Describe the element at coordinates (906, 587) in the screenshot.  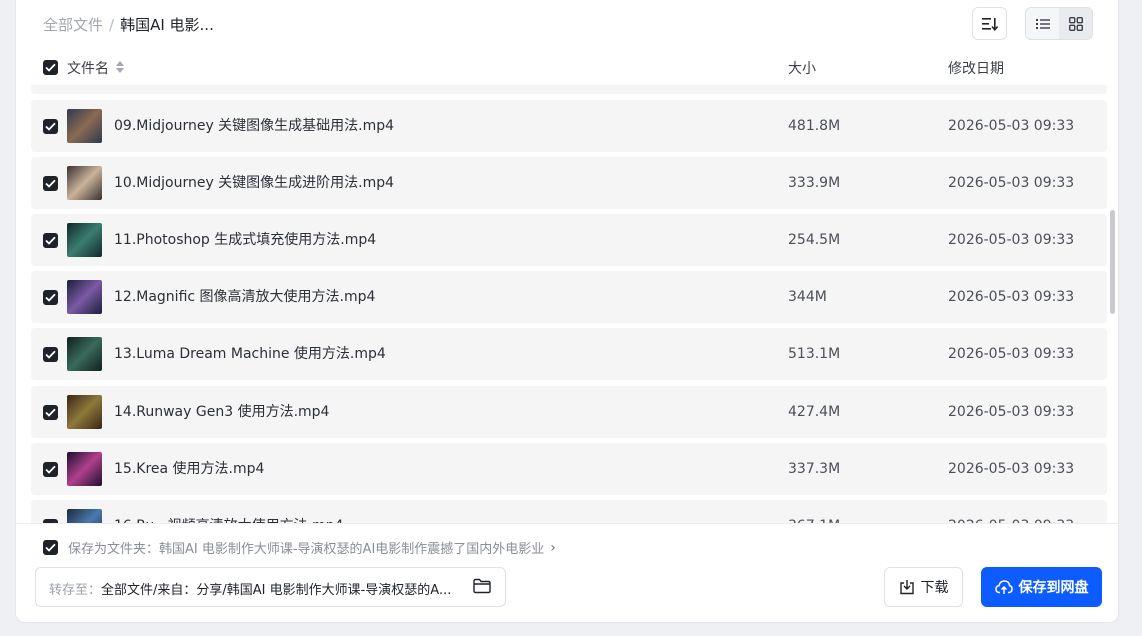
I see `download-icon` at that location.